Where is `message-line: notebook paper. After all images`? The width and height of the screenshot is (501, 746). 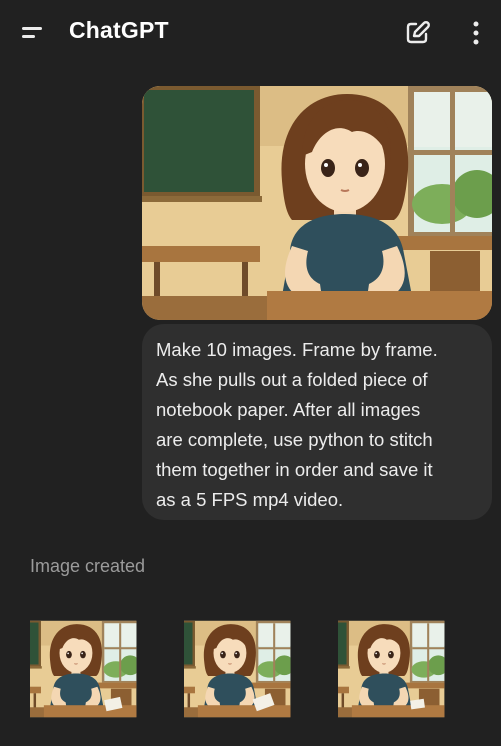 message-line: notebook paper. After all images is located at coordinates (288, 409).